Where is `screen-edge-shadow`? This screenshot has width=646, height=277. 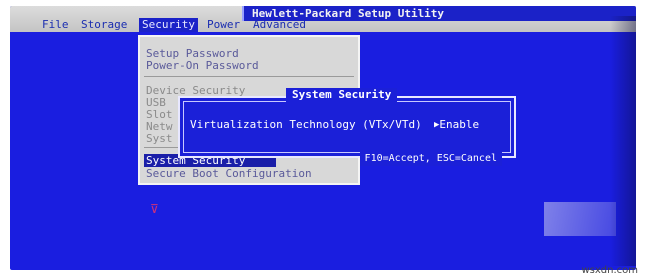
screen-edge-shadow is located at coordinates (623, 141).